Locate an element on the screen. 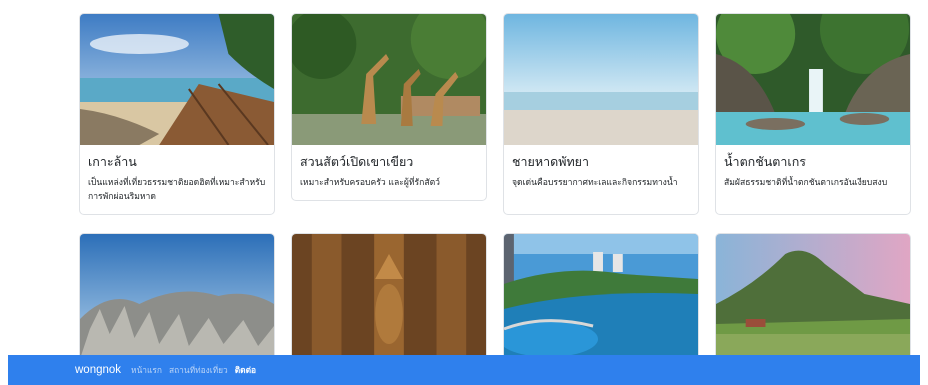 The height and width of the screenshot is (385, 928). card-title: เกาะล้าน is located at coordinates (112, 161).